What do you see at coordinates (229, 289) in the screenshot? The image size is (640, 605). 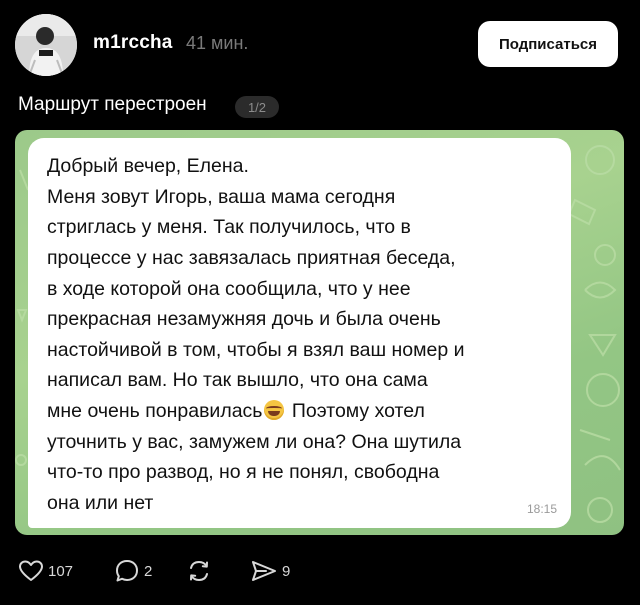 I see `message-line: в ходе которой она сообщила, что у нее` at bounding box center [229, 289].